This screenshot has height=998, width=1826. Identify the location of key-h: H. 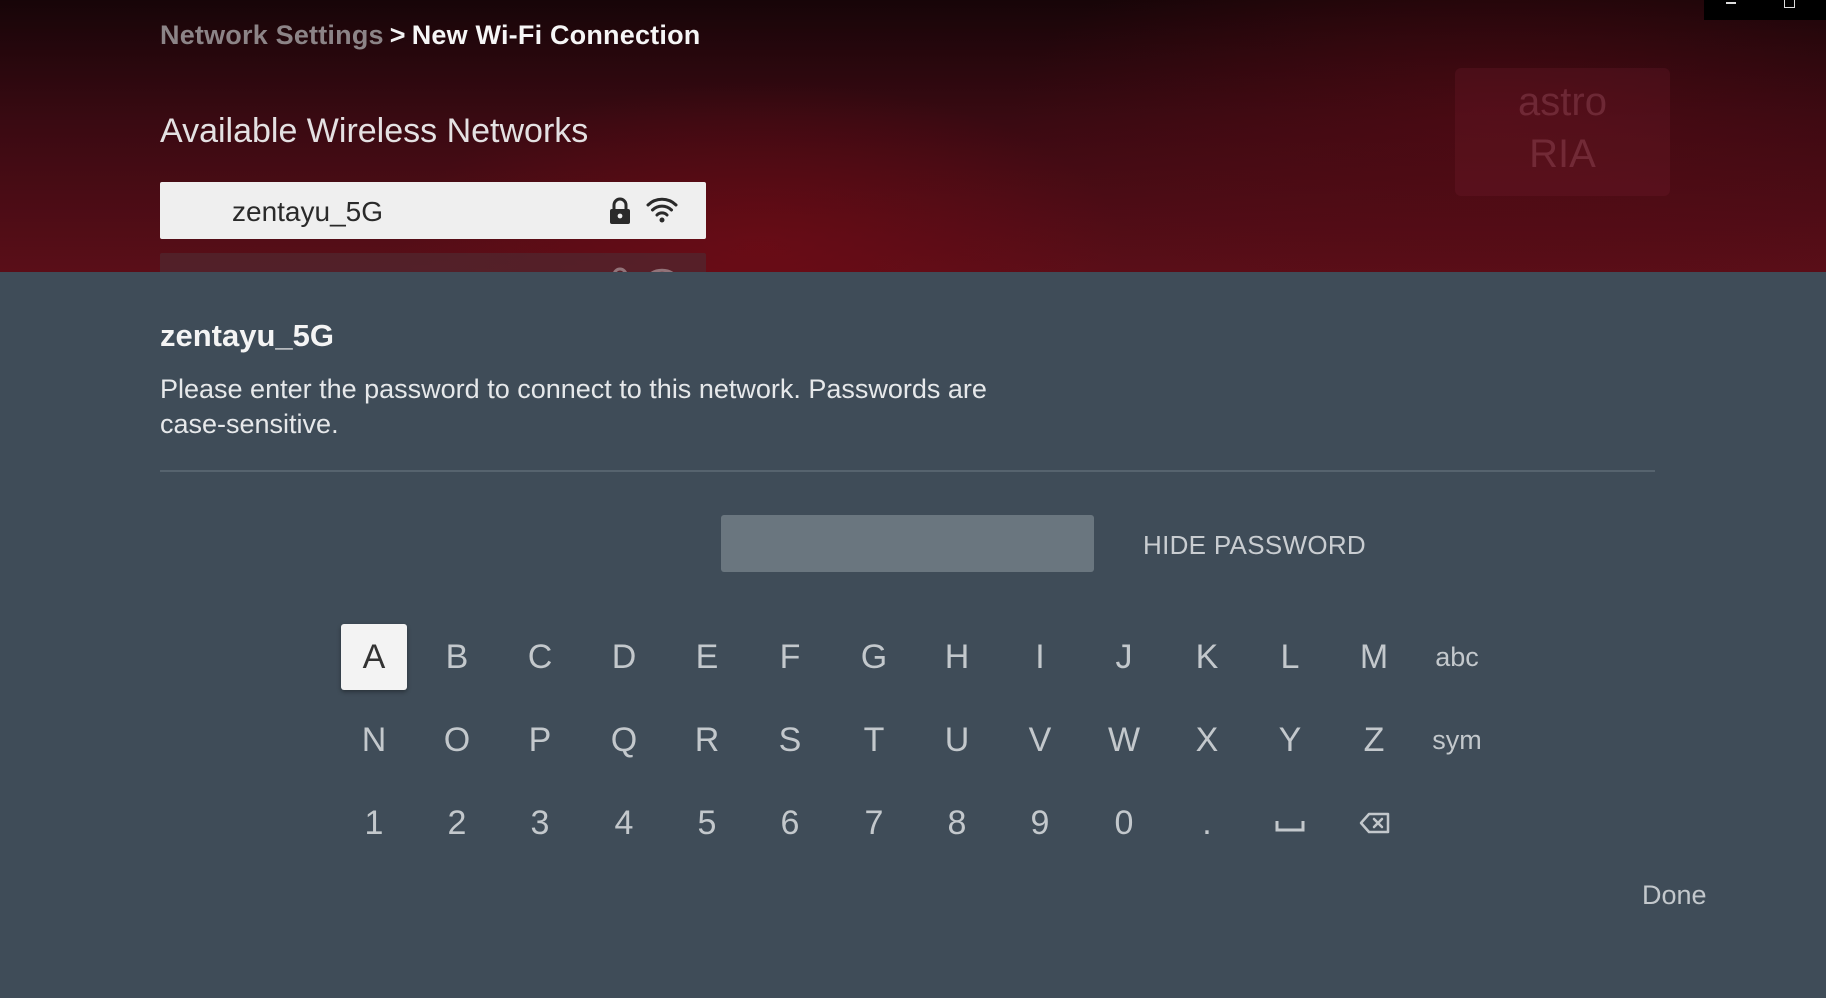
(957, 657).